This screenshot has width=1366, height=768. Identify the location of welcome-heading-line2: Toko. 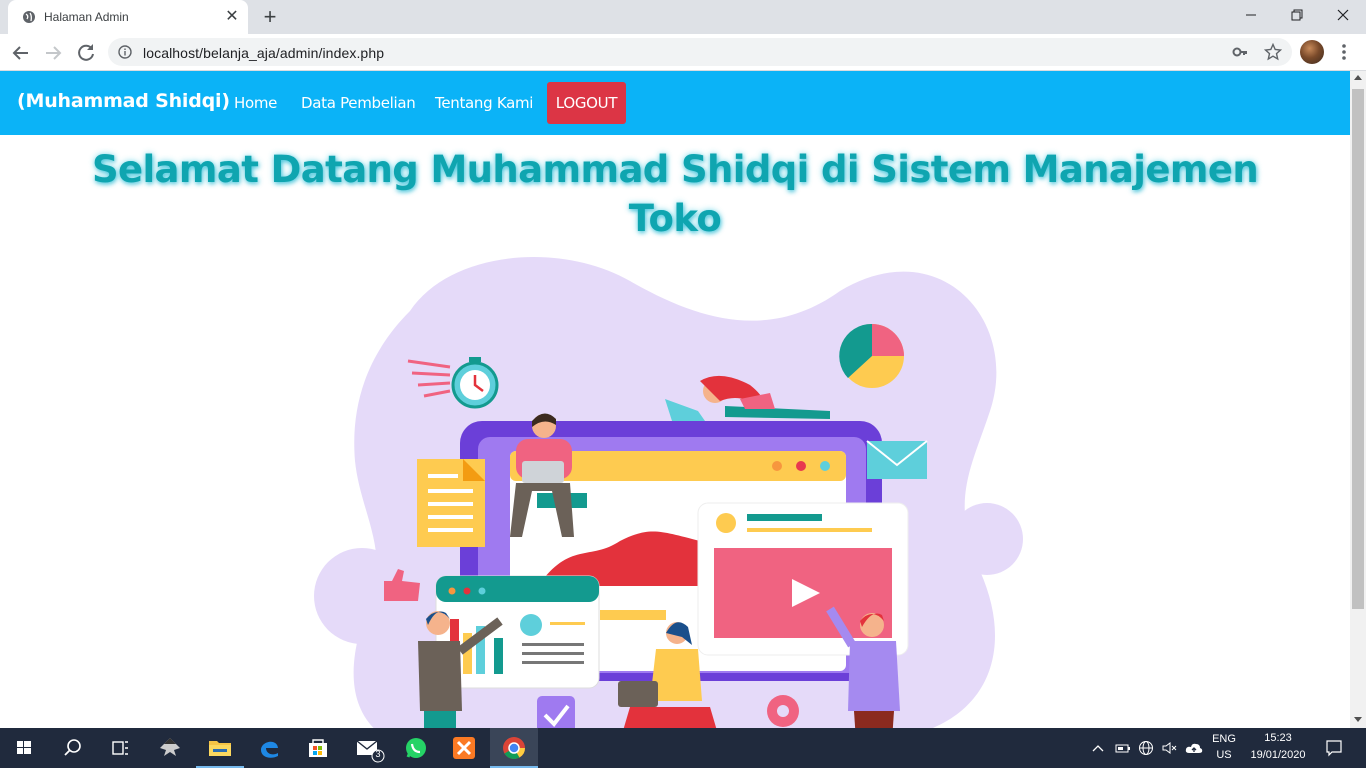
(675, 218).